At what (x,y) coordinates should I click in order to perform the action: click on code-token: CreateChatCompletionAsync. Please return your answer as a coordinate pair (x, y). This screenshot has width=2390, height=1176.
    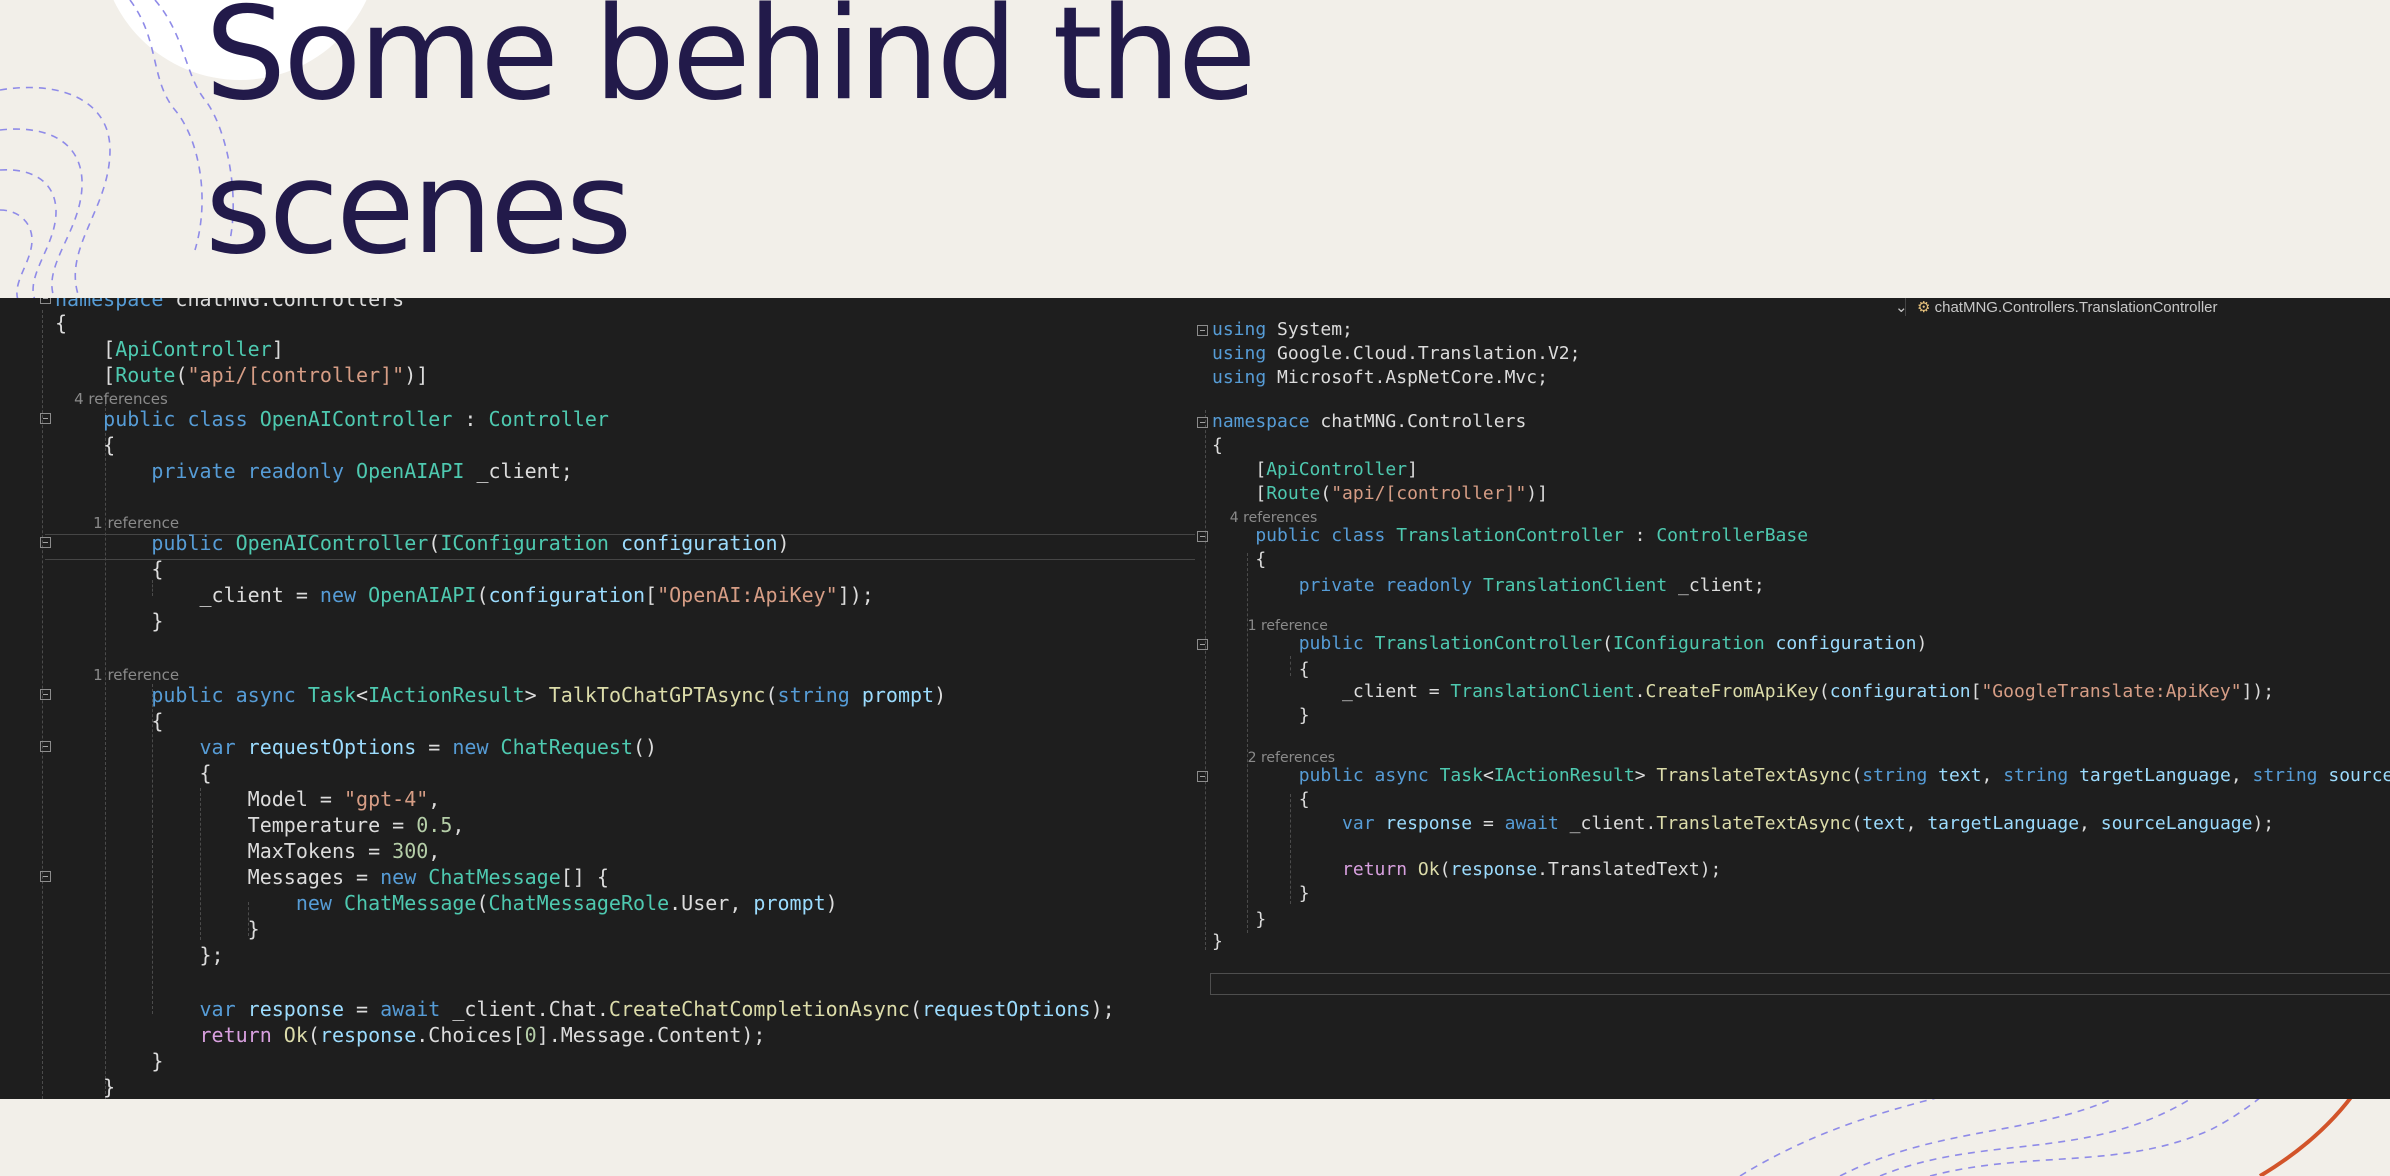
    Looking at the image, I should click on (759, 1009).